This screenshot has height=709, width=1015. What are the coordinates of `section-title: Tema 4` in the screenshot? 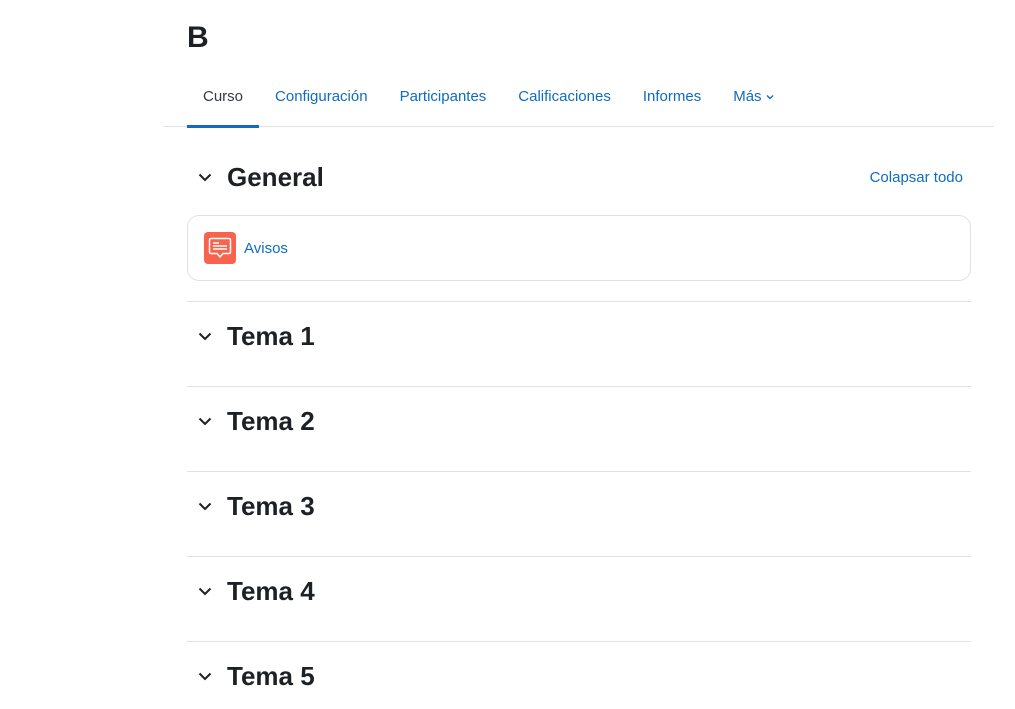 It's located at (271, 590).